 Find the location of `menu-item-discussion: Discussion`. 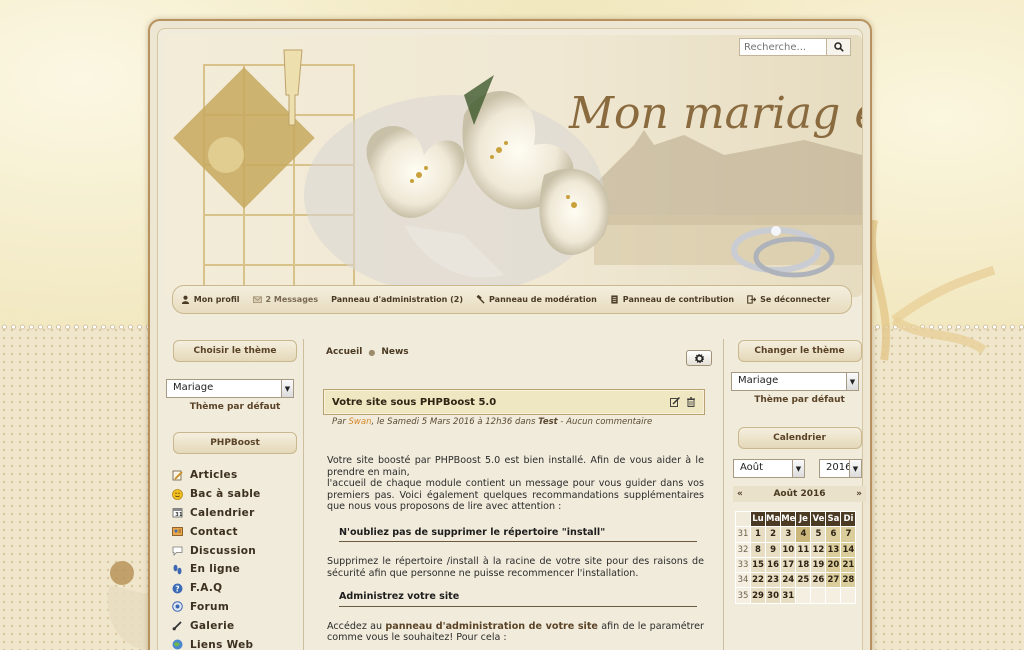

menu-item-discussion: Discussion is located at coordinates (237, 550).